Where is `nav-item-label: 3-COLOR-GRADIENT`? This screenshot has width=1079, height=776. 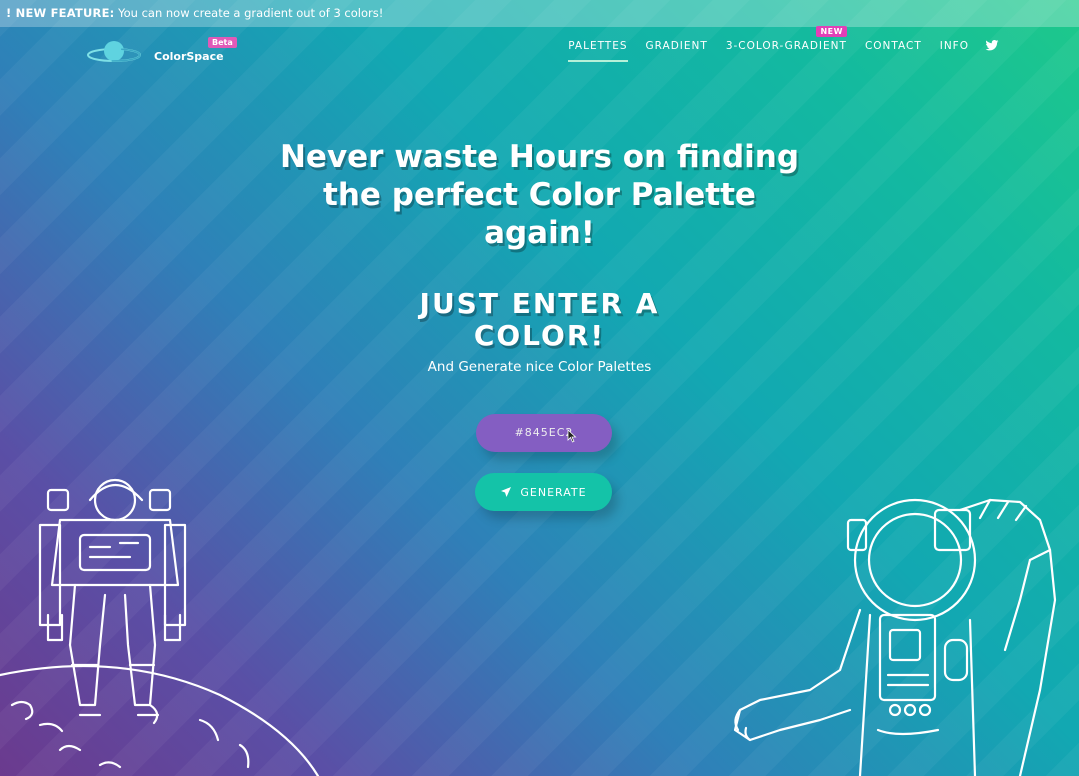
nav-item-label: 3-COLOR-GRADIENT is located at coordinates (786, 46).